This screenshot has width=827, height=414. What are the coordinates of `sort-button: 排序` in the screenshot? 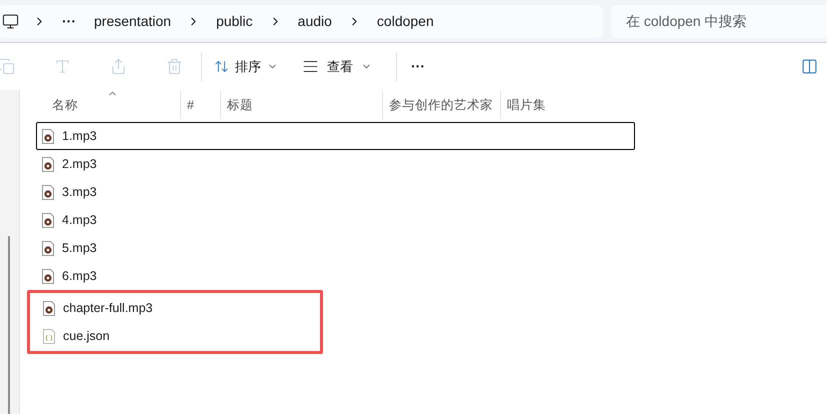 It's located at (246, 66).